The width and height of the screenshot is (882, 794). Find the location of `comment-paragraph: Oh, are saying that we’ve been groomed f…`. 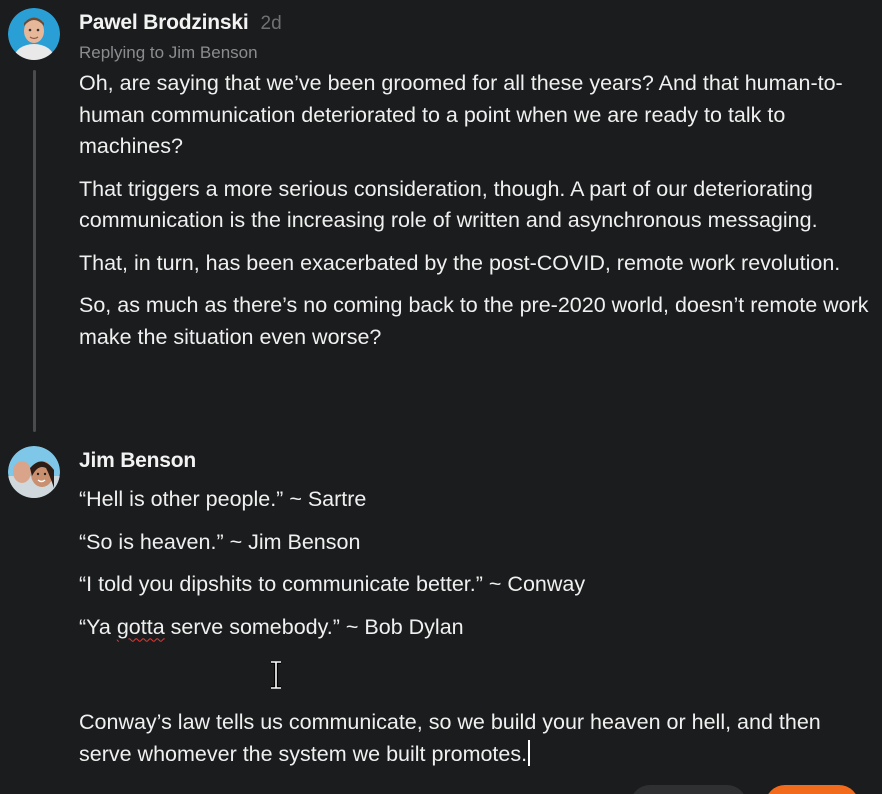

comment-paragraph: Oh, are saying that we’ve been groomed f… is located at coordinates (461, 114).